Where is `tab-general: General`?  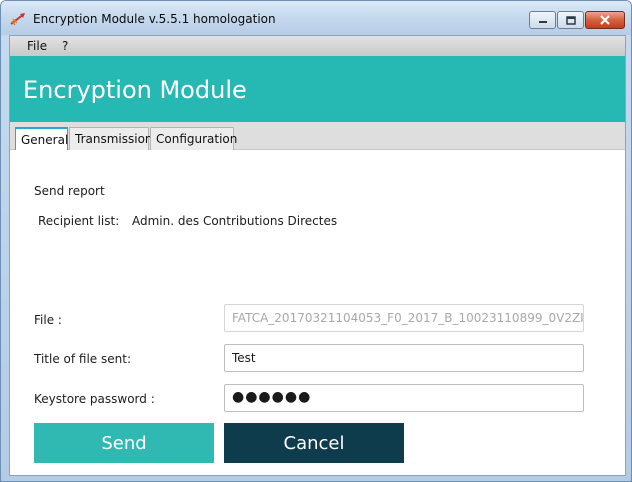
tab-general: General is located at coordinates (41, 138).